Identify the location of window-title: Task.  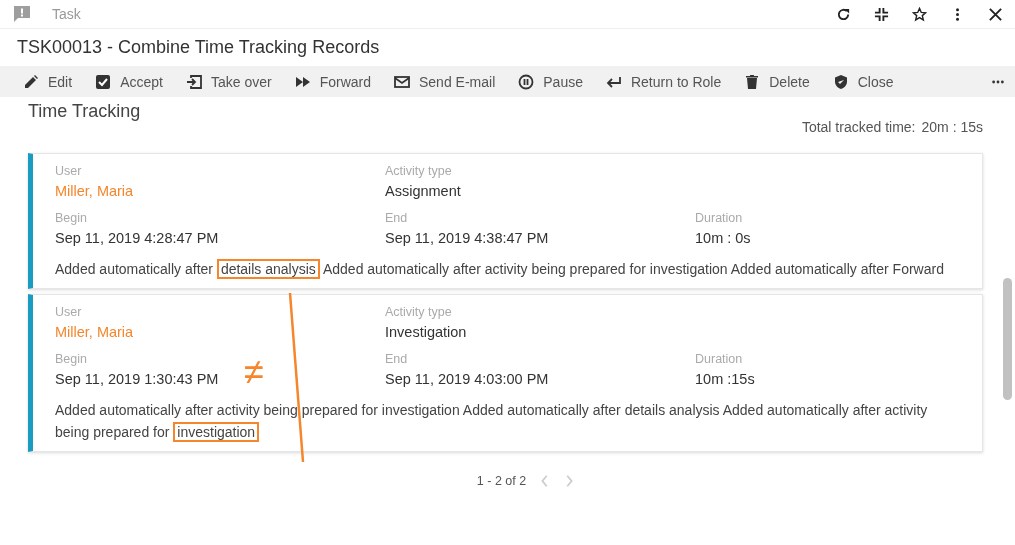
(66, 14).